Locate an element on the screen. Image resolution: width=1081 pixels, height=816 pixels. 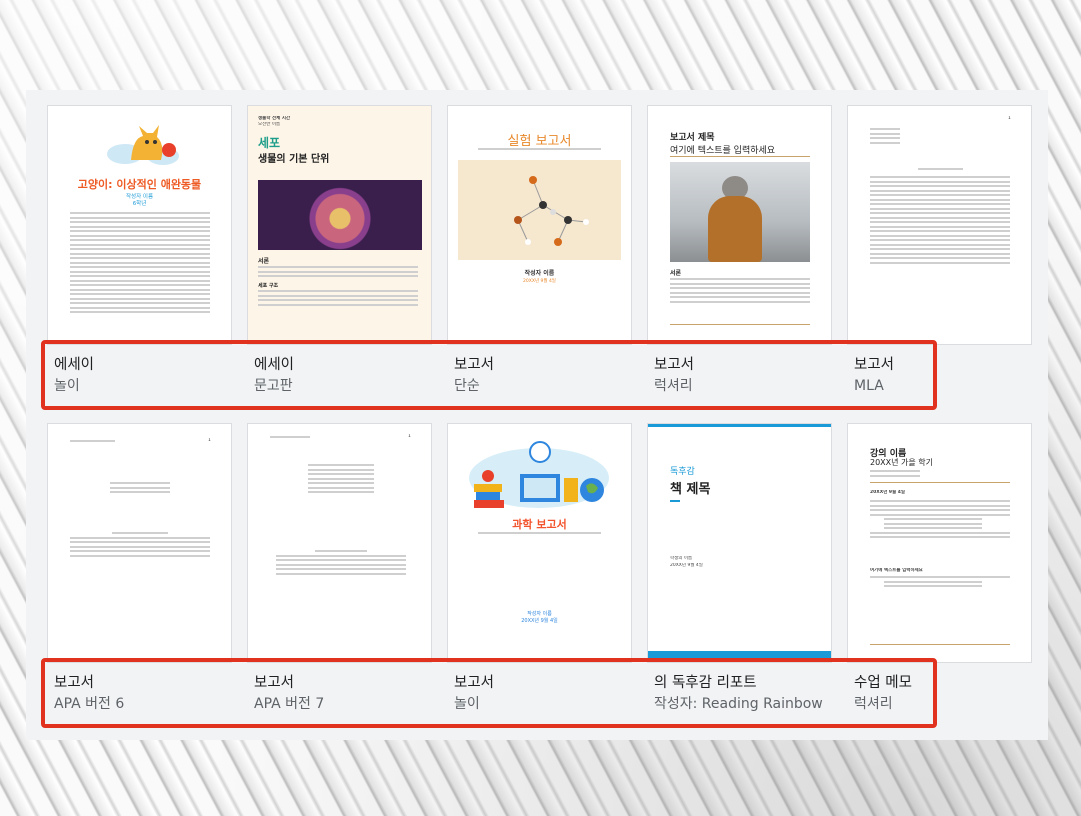
template-title: 책 제목 is located at coordinates (690, 489).